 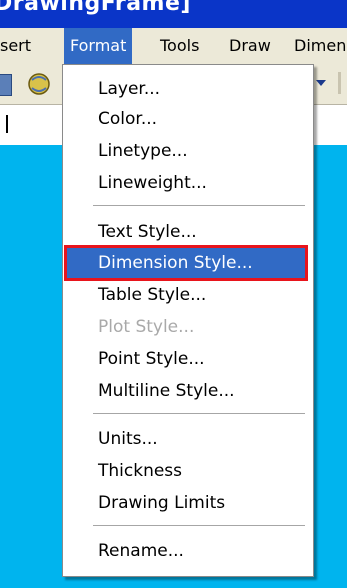 What do you see at coordinates (339, 83) in the screenshot?
I see `toolbar-divider` at bounding box center [339, 83].